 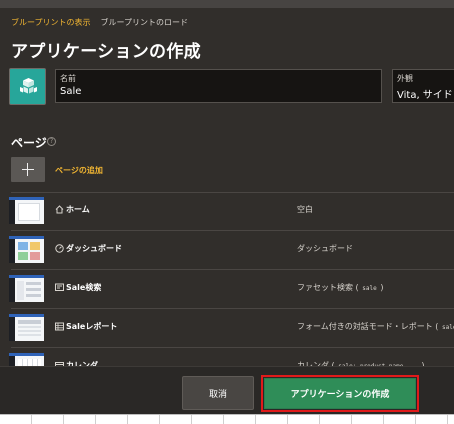 I want to click on blueprint-tabs: ブループリントの表示 ブループリントのロード, so click(x=99, y=22).